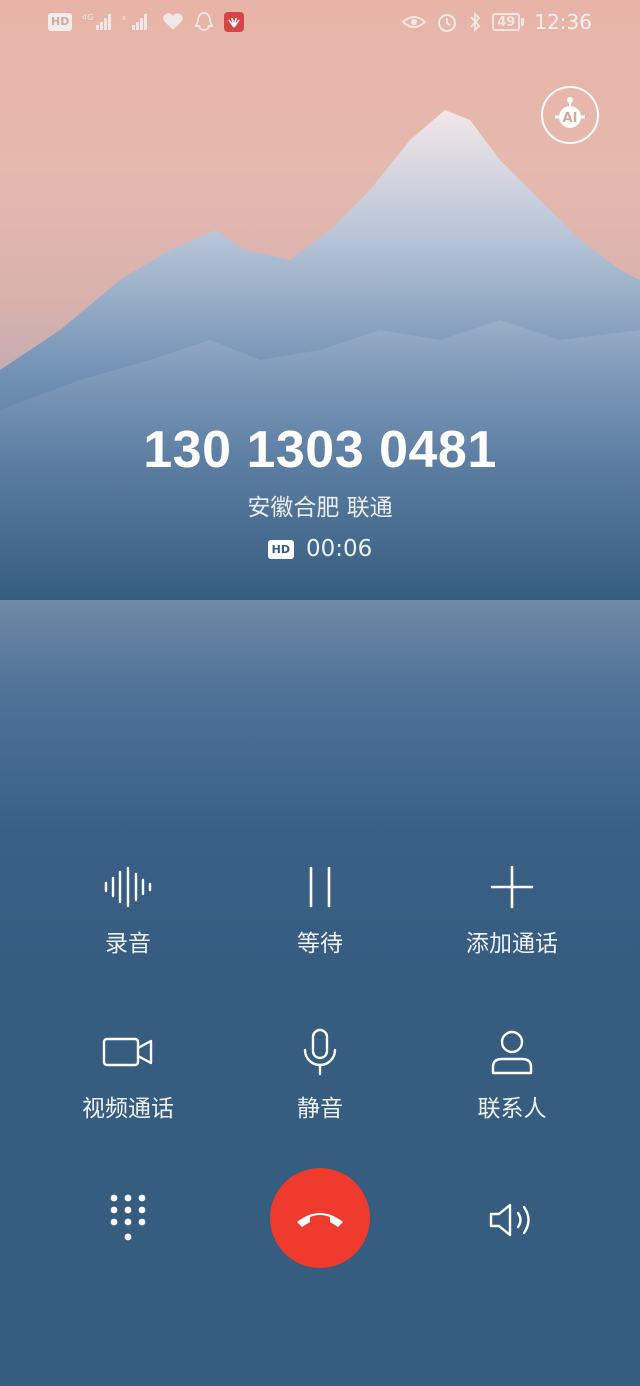  What do you see at coordinates (128, 944) in the screenshot?
I see `record-label: 录音` at bounding box center [128, 944].